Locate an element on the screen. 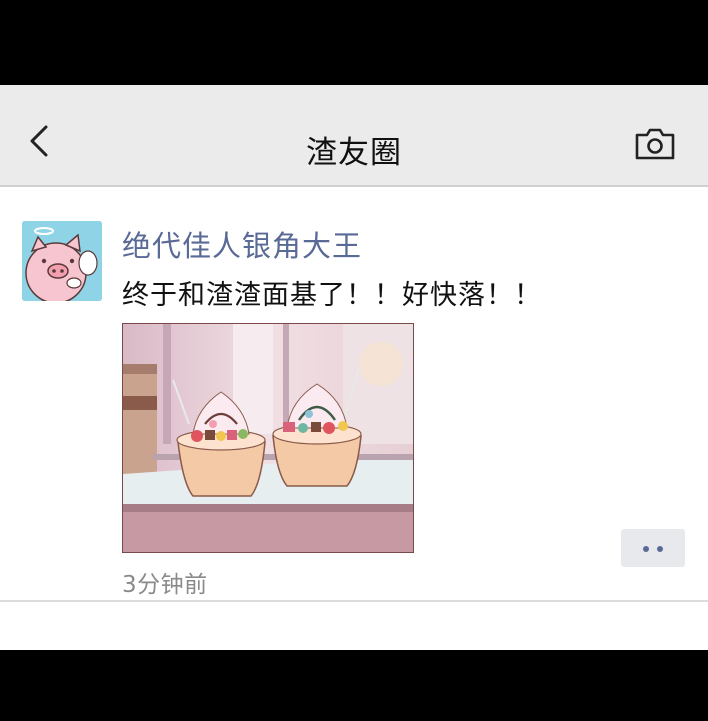 This screenshot has height=721, width=708. post-image is located at coordinates (268, 438).